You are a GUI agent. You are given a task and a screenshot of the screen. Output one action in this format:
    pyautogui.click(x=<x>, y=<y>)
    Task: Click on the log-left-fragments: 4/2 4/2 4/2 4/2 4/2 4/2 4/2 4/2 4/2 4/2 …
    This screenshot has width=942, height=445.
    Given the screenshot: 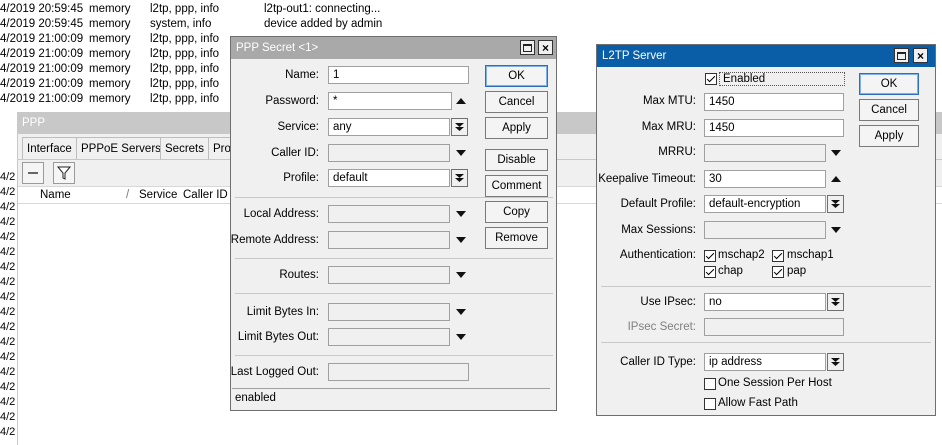 What is the action you would take?
    pyautogui.click(x=8, y=222)
    